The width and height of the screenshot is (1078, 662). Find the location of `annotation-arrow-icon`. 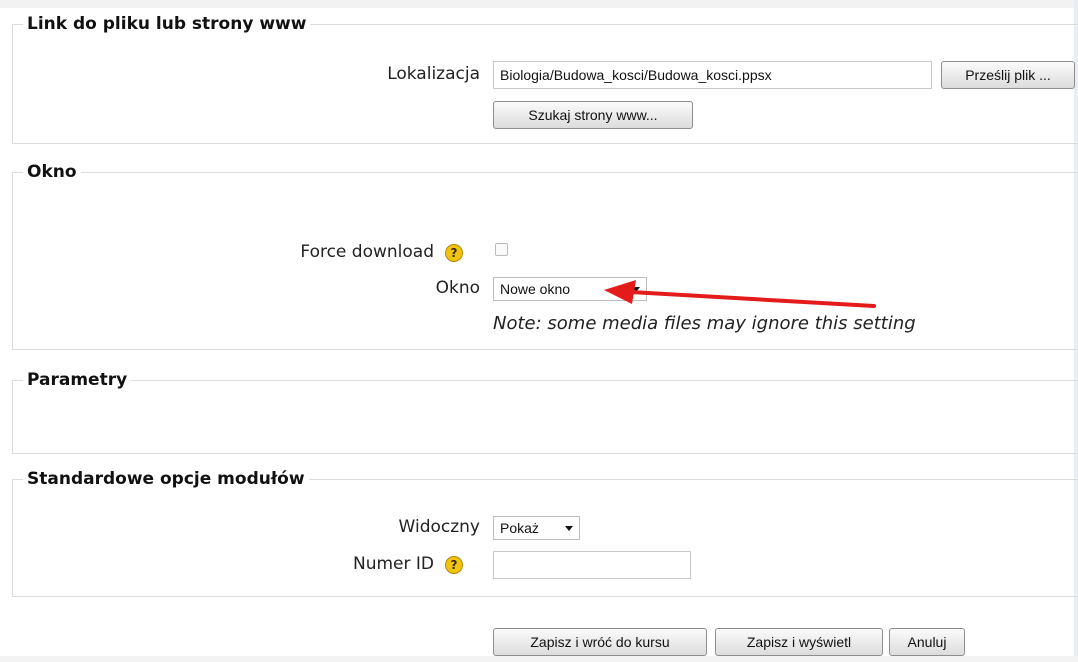

annotation-arrow-icon is located at coordinates (740, 294).